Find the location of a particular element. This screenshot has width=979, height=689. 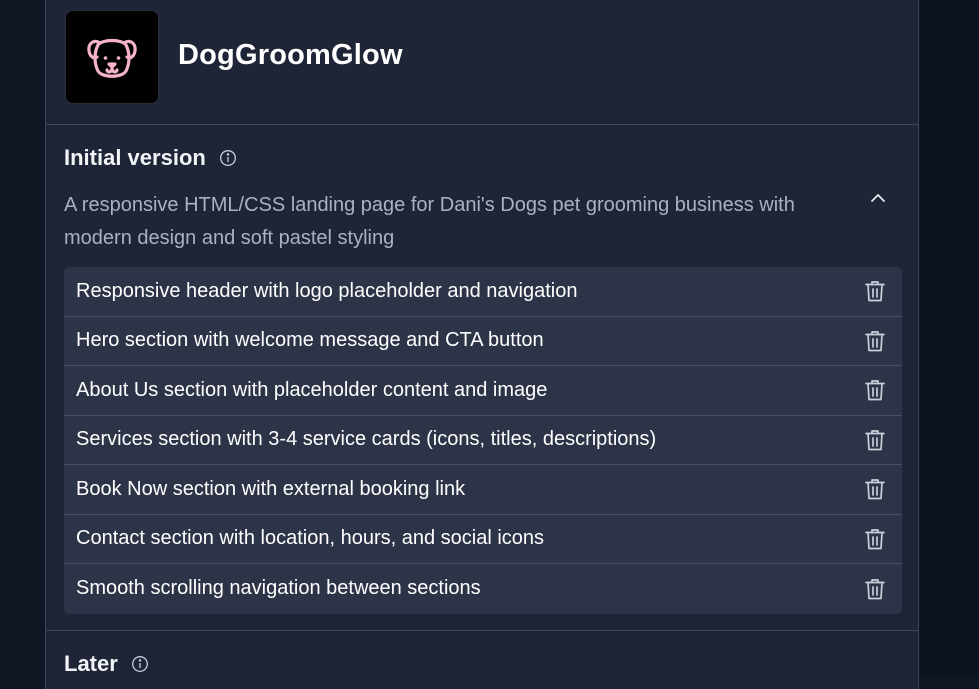

dog-face-icon is located at coordinates (112, 58).